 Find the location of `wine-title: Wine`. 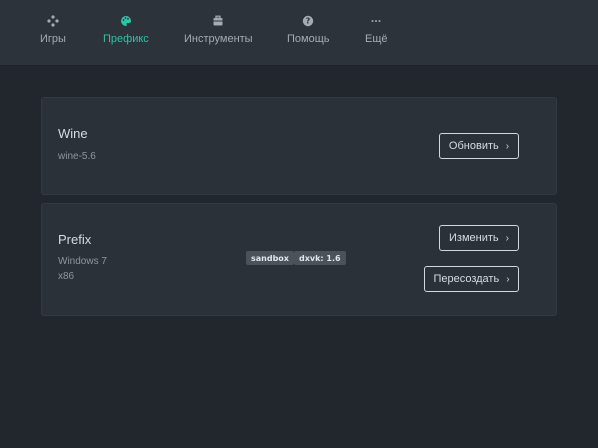

wine-title: Wine is located at coordinates (73, 133).